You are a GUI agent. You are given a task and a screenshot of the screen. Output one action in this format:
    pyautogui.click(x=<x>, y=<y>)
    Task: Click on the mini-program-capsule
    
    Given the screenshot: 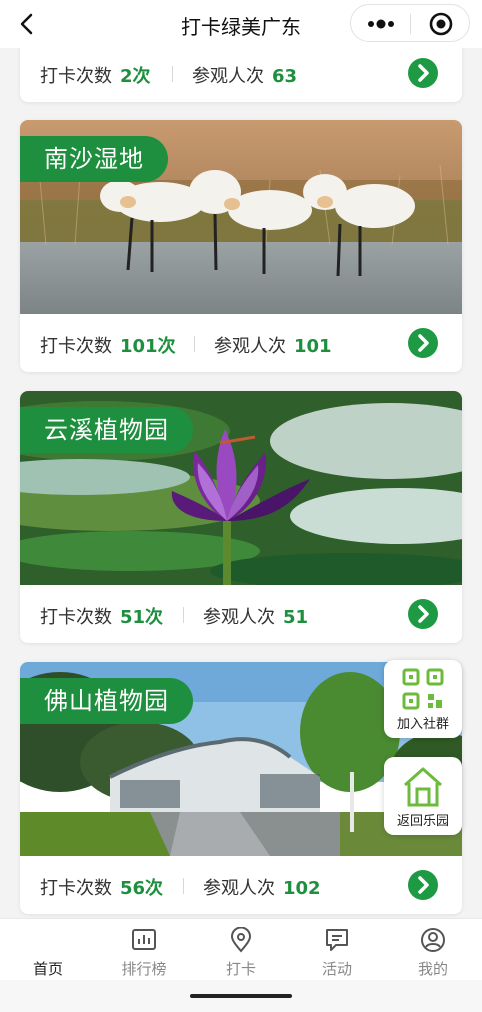 What is the action you would take?
    pyautogui.click(x=410, y=23)
    